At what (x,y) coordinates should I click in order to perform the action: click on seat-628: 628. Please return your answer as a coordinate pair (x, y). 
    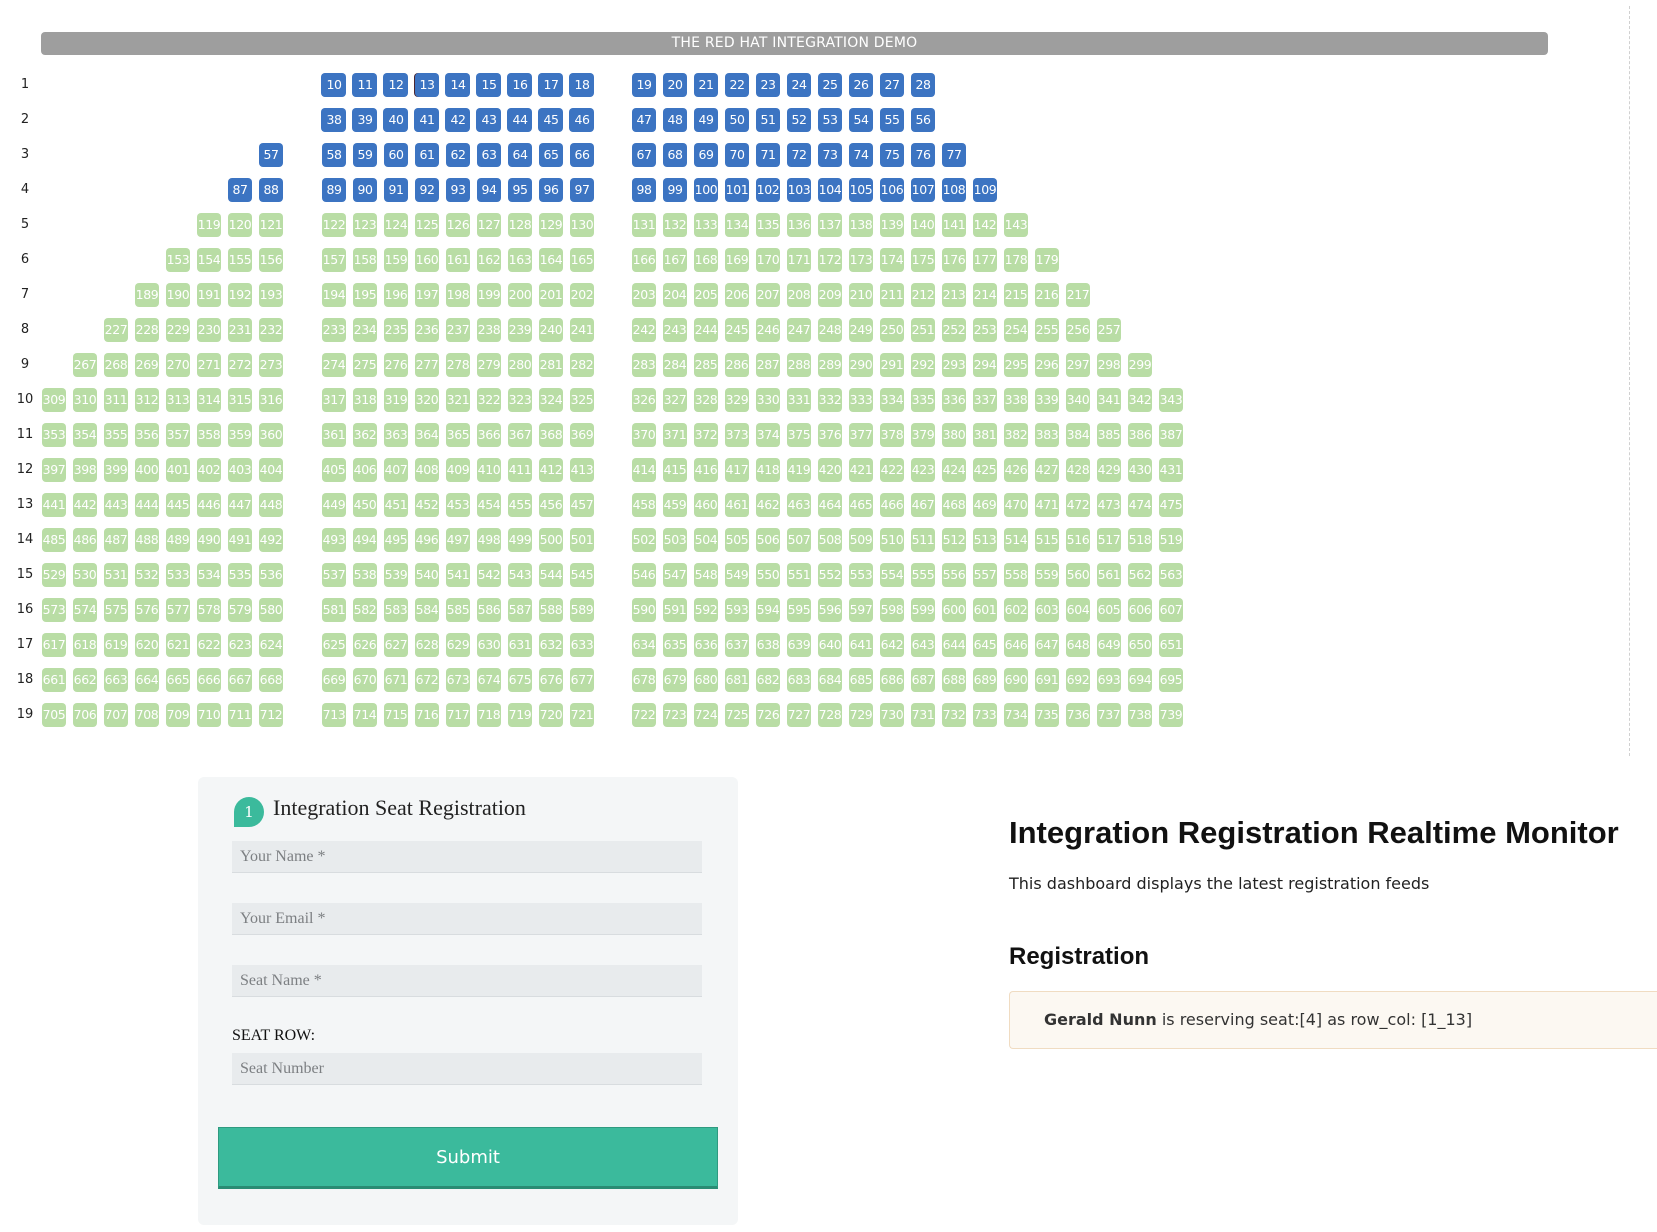
    Looking at the image, I should click on (427, 645).